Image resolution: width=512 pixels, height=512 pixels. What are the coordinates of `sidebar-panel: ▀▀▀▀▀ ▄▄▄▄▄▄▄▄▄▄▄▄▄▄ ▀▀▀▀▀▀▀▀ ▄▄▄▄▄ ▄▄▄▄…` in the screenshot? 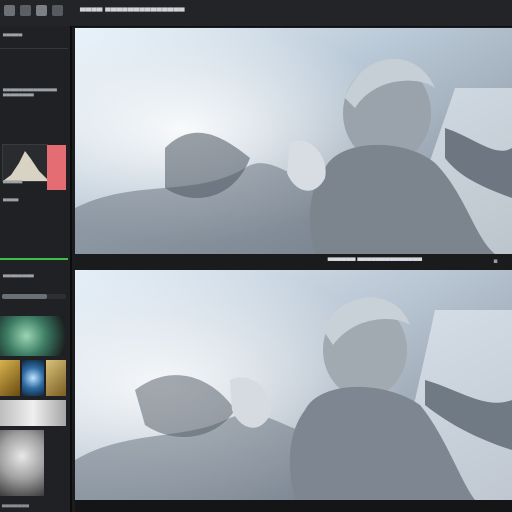 It's located at (36, 269).